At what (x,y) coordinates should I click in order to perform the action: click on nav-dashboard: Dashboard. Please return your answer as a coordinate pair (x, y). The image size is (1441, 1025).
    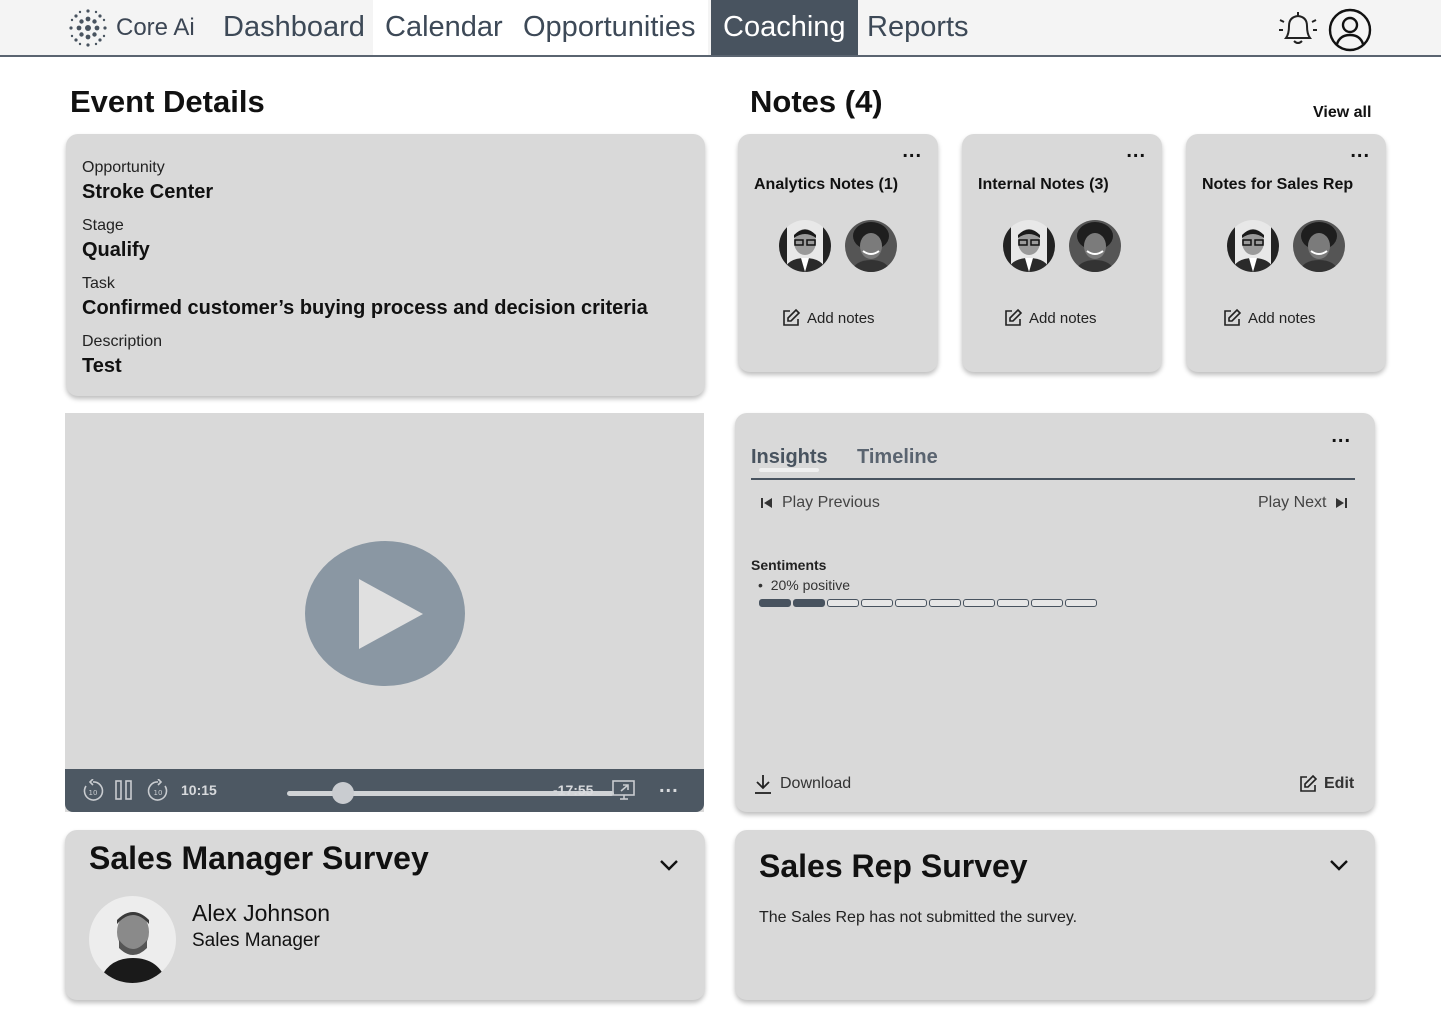
    Looking at the image, I should click on (294, 27).